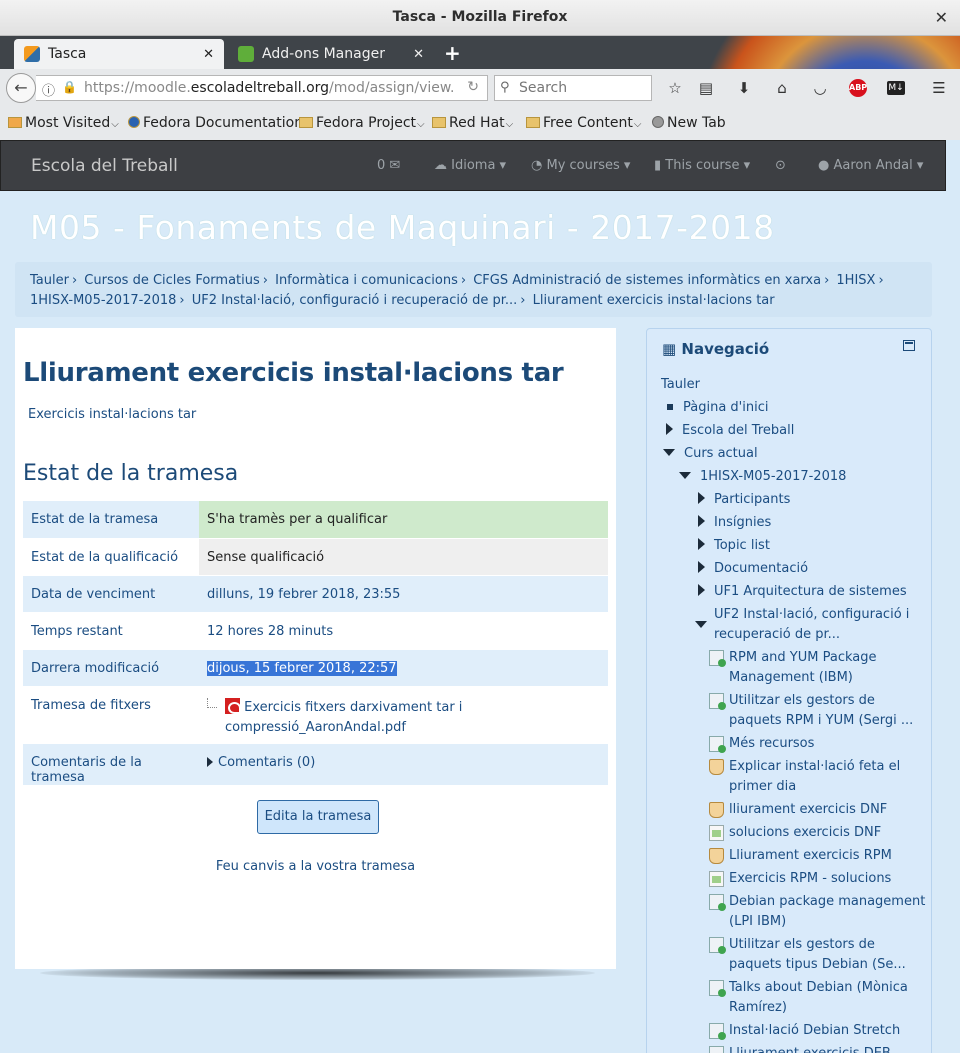 Image resolution: width=960 pixels, height=1053 pixels. What do you see at coordinates (816, 777) in the screenshot?
I see `nav-activity: Explicar instal·lació feta el primer dia` at bounding box center [816, 777].